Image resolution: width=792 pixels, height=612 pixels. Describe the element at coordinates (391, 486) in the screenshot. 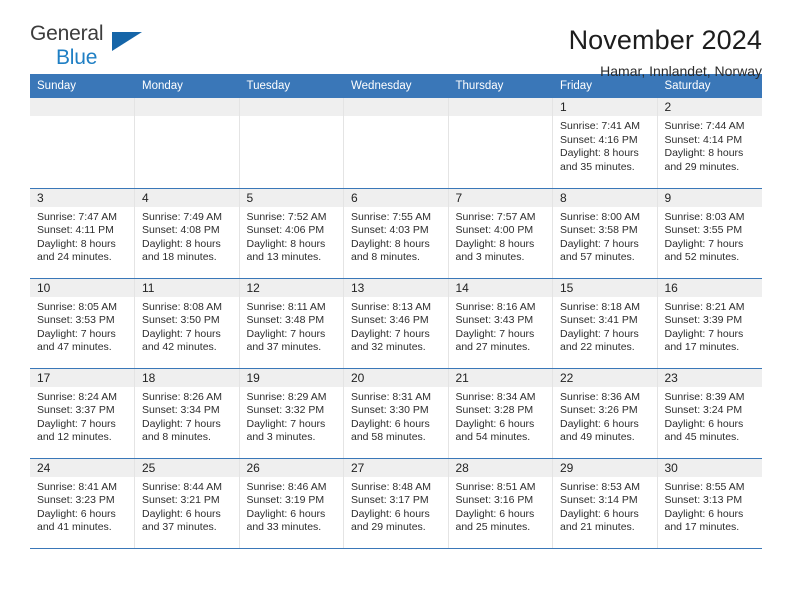

I see `sunrise-text: Sunrise: 8:48 AM` at that location.